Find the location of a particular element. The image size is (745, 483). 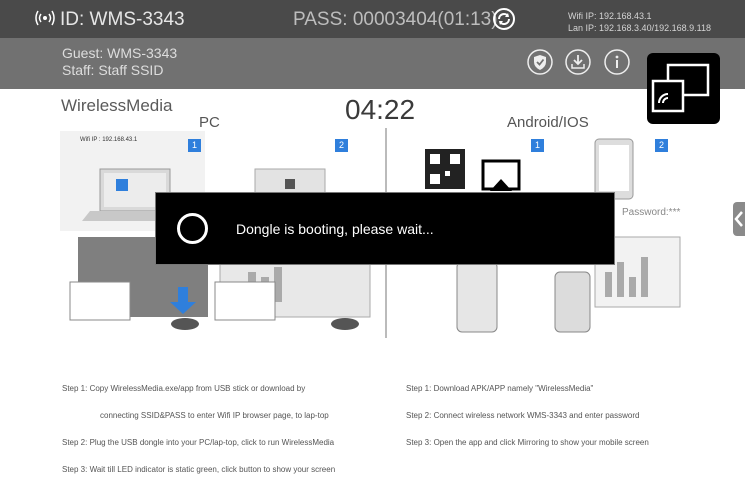

side-drawer-handle is located at coordinates (739, 219).